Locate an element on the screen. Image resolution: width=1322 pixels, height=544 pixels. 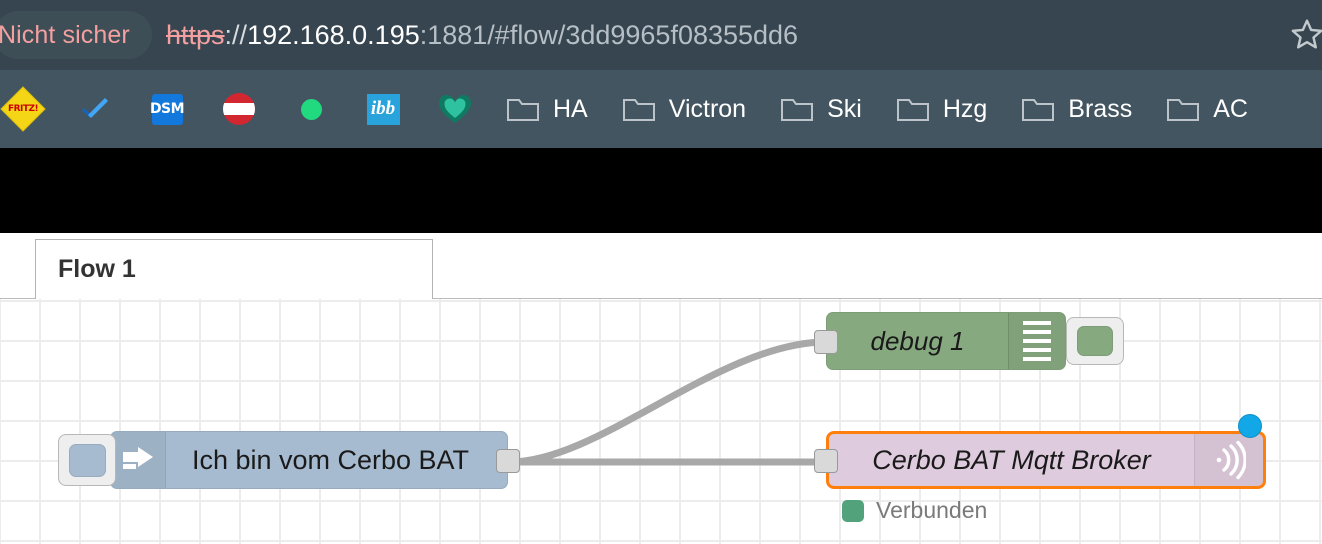
dsm-icon-text: DSM is located at coordinates (167, 109).